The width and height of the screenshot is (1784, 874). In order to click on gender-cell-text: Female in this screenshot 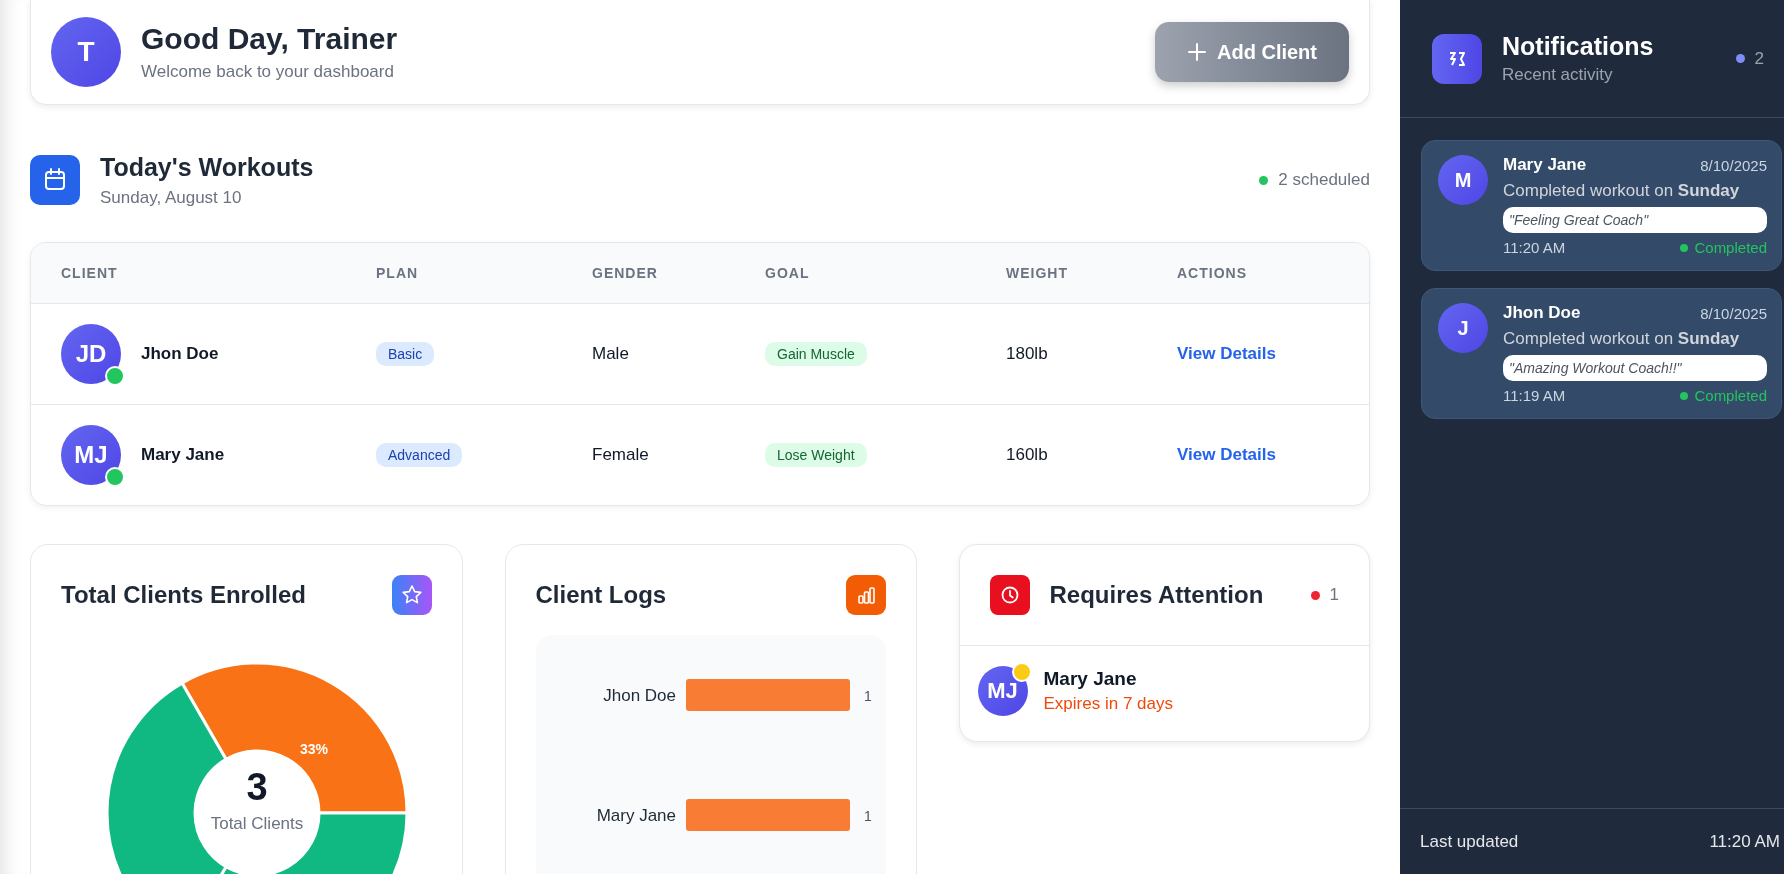, I will do `click(621, 455)`.